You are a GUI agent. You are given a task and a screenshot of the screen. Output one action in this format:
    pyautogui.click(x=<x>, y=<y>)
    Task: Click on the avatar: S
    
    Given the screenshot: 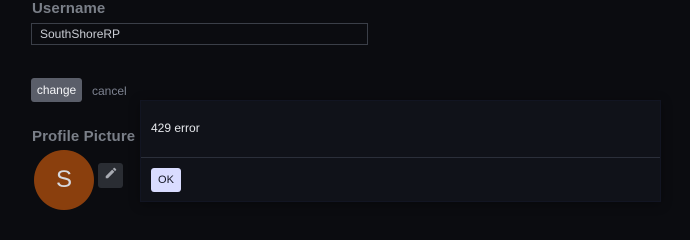 What is the action you would take?
    pyautogui.click(x=64, y=180)
    